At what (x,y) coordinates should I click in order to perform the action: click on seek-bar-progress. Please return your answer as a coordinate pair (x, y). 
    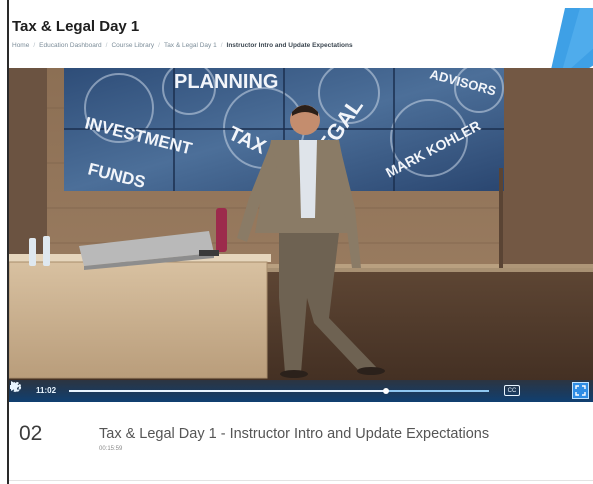
    Looking at the image, I should click on (228, 391).